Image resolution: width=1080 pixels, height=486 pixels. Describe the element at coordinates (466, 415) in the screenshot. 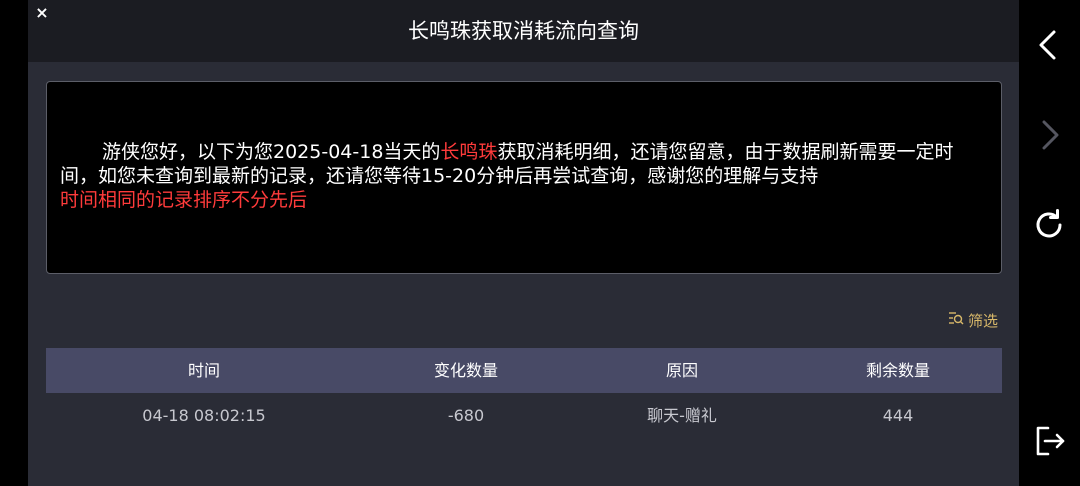

I see `cell-change: -680` at that location.